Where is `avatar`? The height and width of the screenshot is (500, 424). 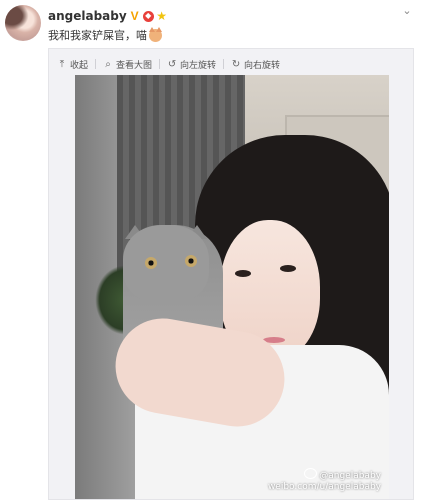
avatar is located at coordinates (23, 23).